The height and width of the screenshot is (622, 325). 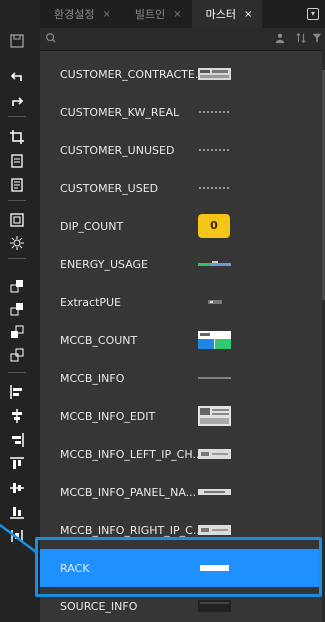 What do you see at coordinates (17, 332) in the screenshot?
I see `send-backward-icon` at bounding box center [17, 332].